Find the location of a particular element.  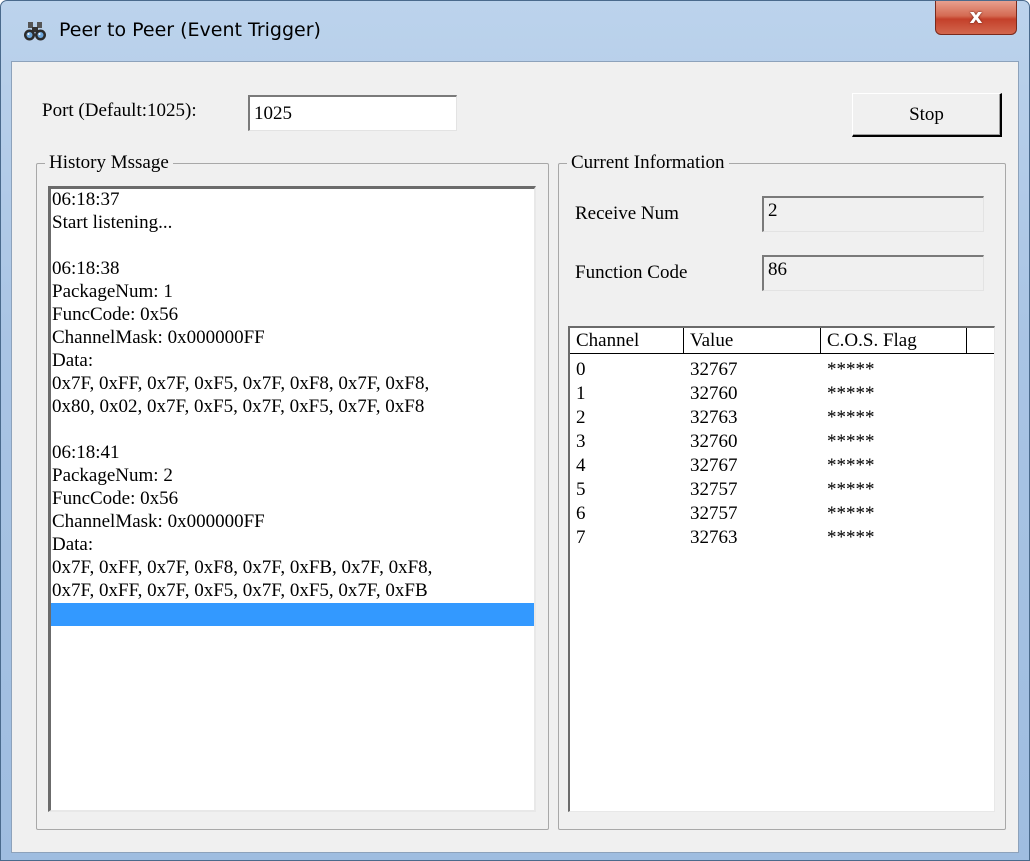

function-code-label: Function Code is located at coordinates (631, 272).